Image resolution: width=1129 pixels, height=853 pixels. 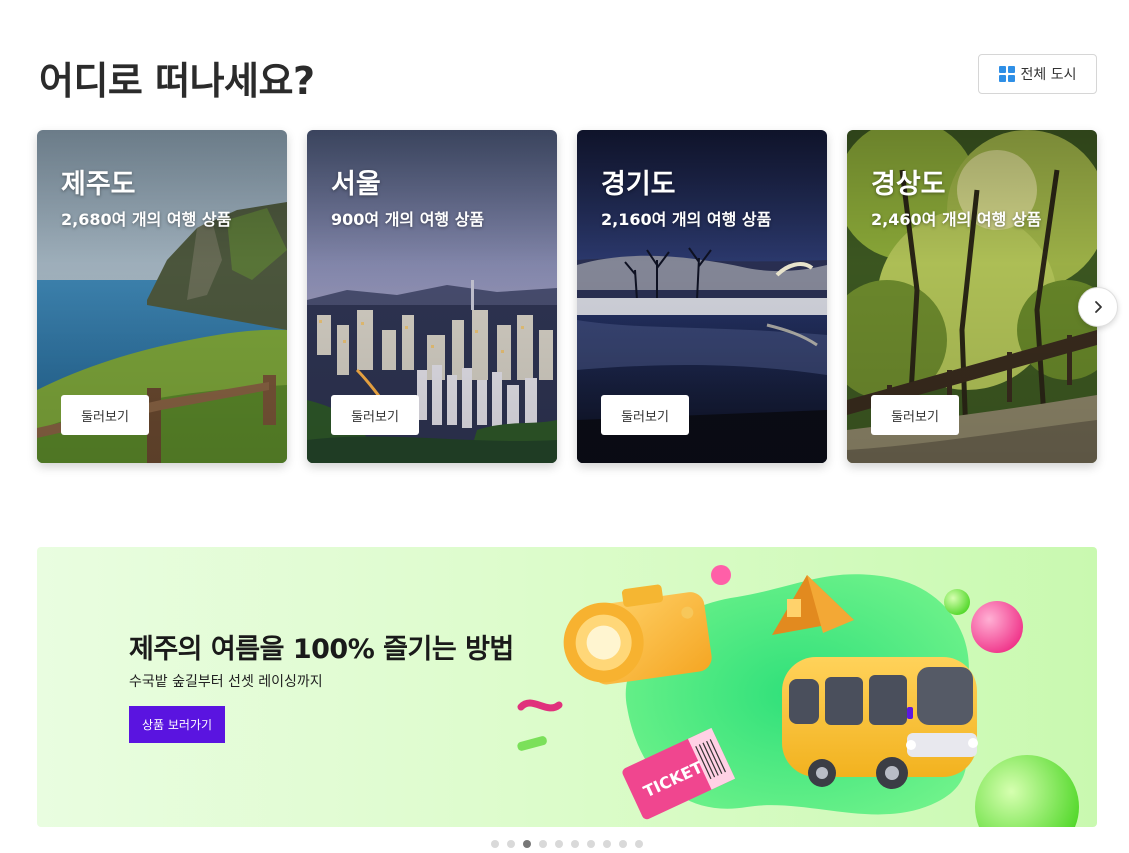 I want to click on grid-icon, so click(x=1006, y=74).